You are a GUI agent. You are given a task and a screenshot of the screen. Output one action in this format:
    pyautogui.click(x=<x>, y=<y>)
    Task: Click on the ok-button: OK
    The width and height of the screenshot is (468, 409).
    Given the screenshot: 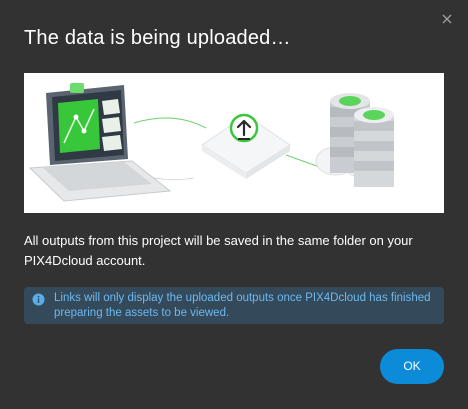 What is the action you would take?
    pyautogui.click(x=412, y=366)
    